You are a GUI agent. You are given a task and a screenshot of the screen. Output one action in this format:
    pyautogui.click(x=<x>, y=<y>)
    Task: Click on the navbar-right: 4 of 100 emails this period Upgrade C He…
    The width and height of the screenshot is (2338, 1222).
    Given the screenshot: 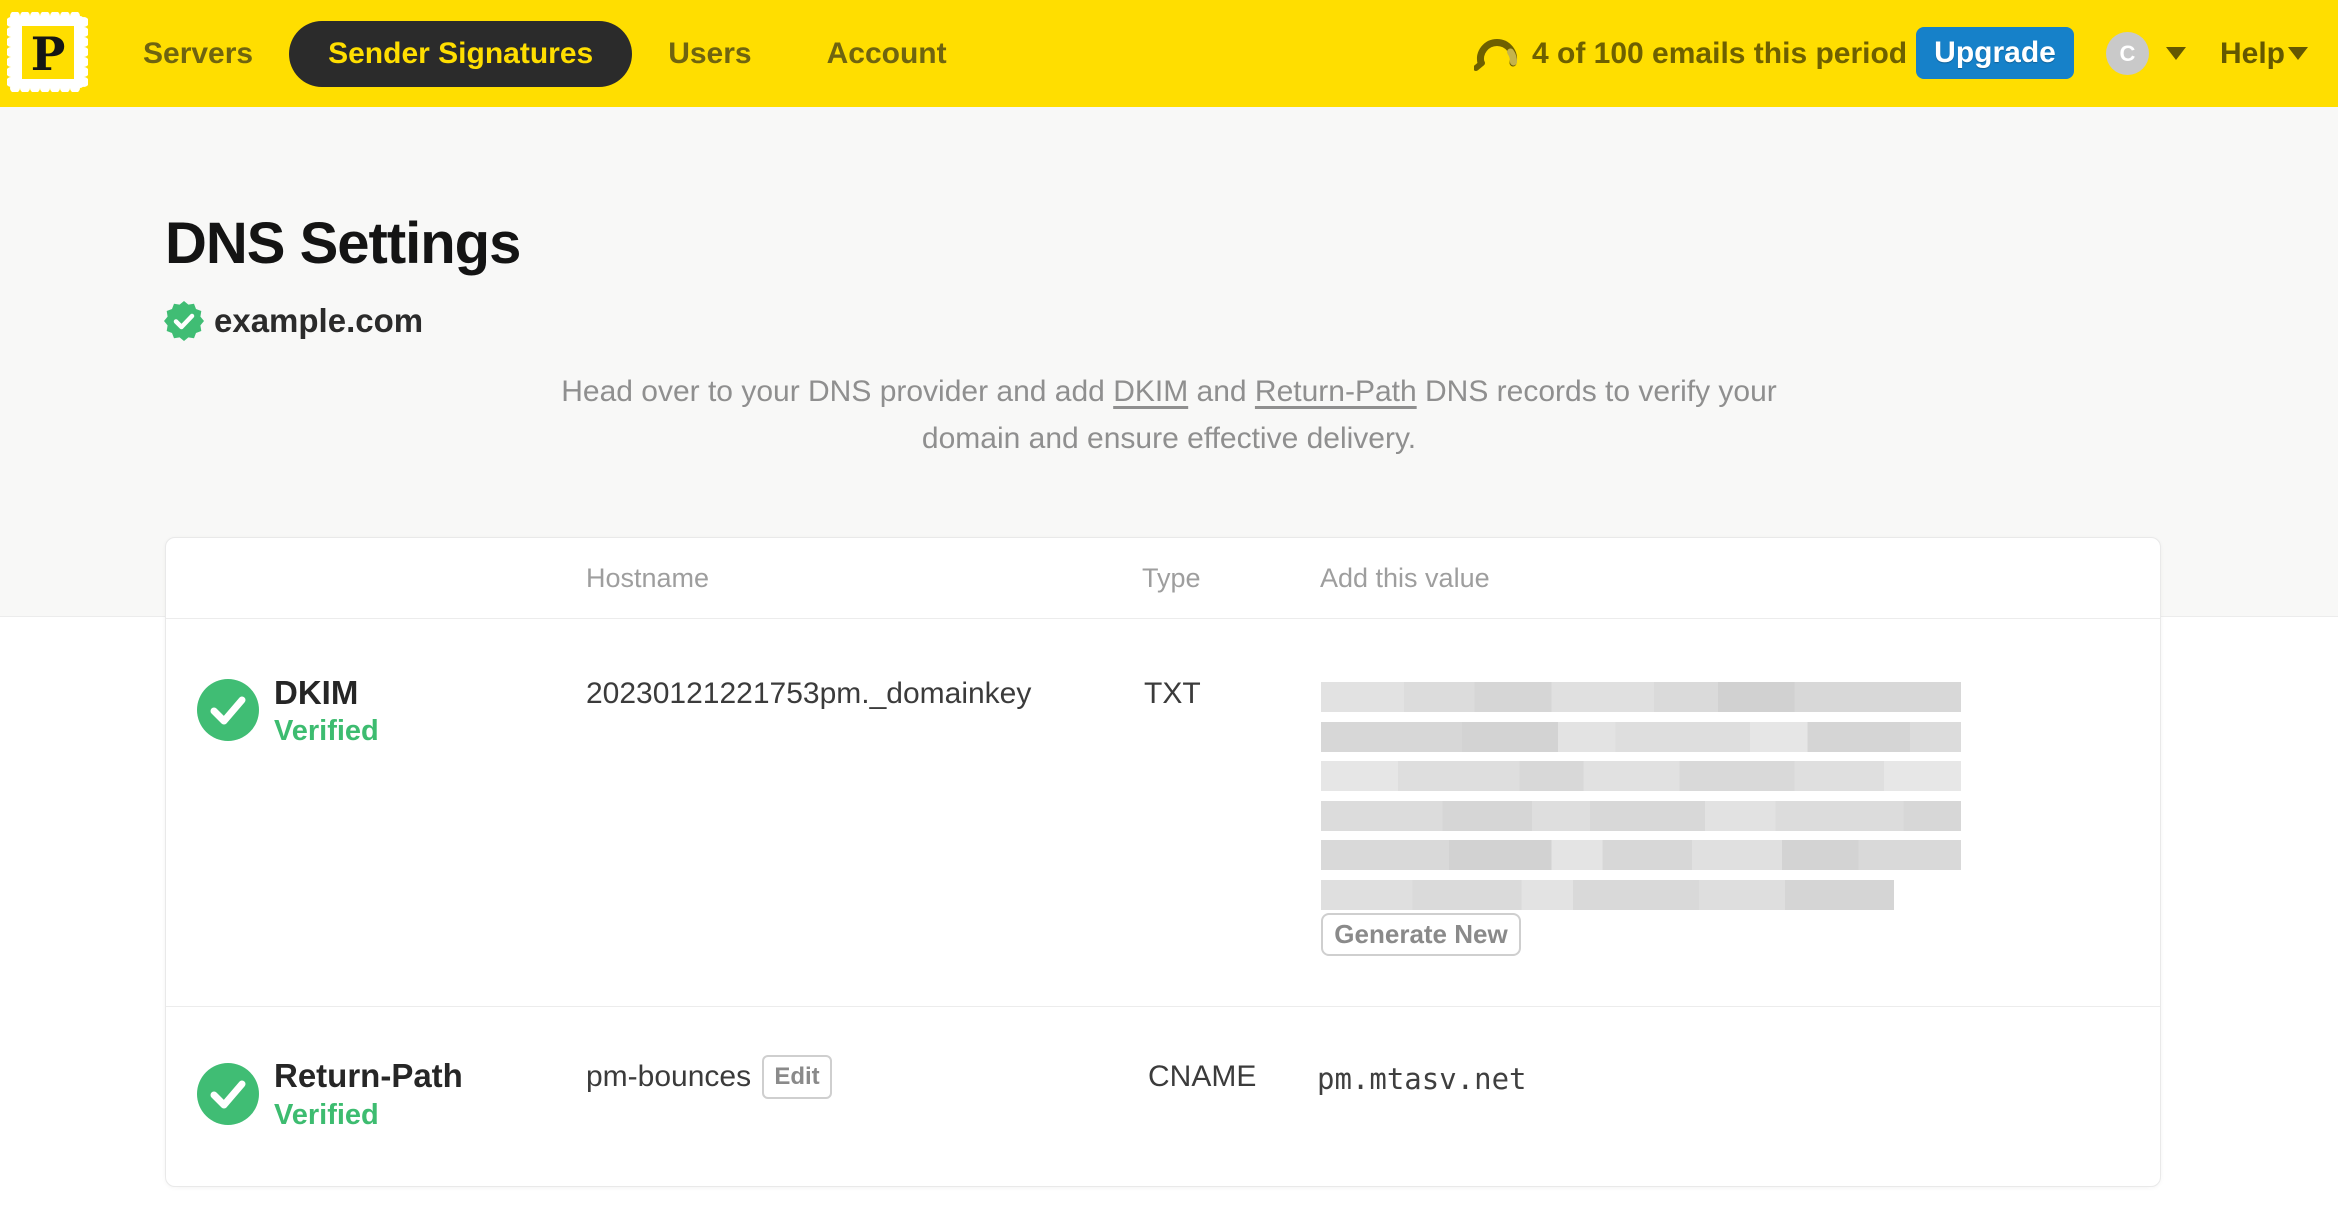 What is the action you would take?
    pyautogui.click(x=1169, y=53)
    